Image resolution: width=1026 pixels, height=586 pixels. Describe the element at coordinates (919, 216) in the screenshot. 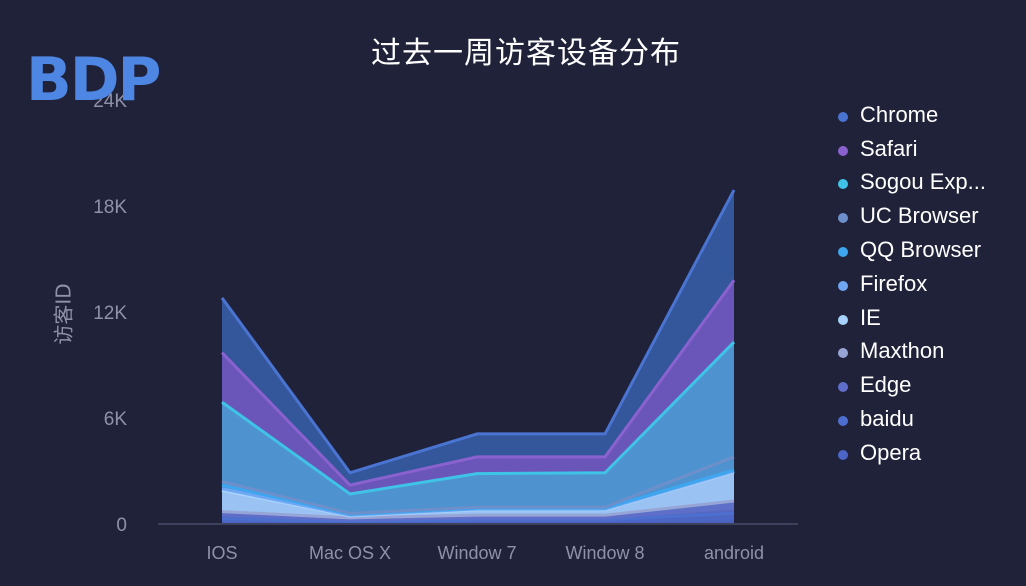

I see `legend-label: UC Browser` at that location.